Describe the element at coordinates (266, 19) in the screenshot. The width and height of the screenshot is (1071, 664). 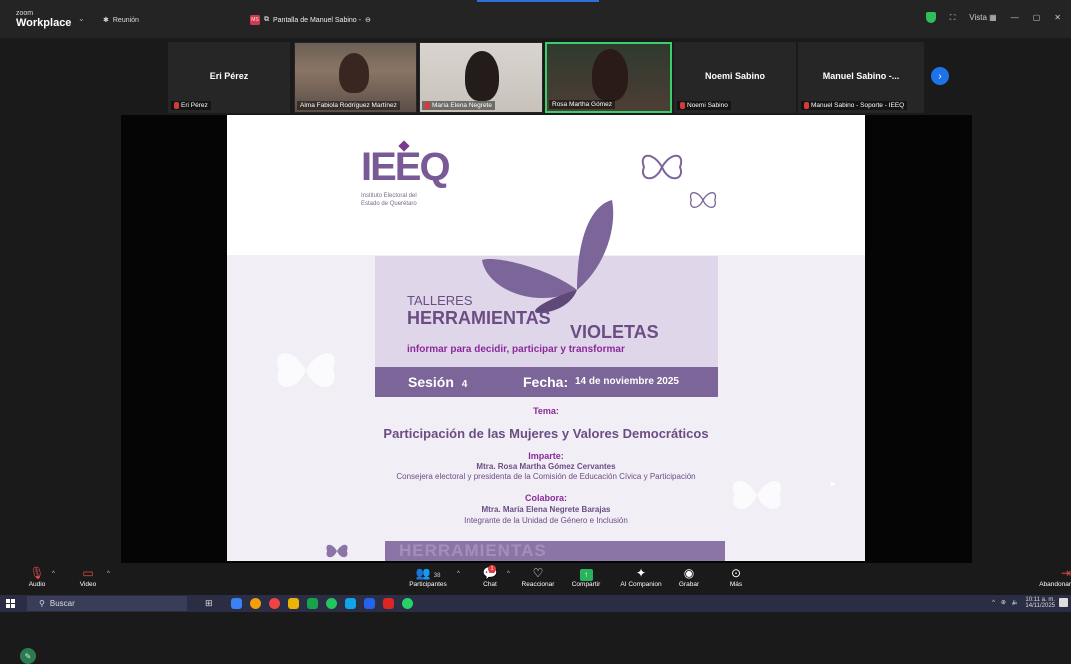
I see `screen-share-icon: ⧉` at that location.